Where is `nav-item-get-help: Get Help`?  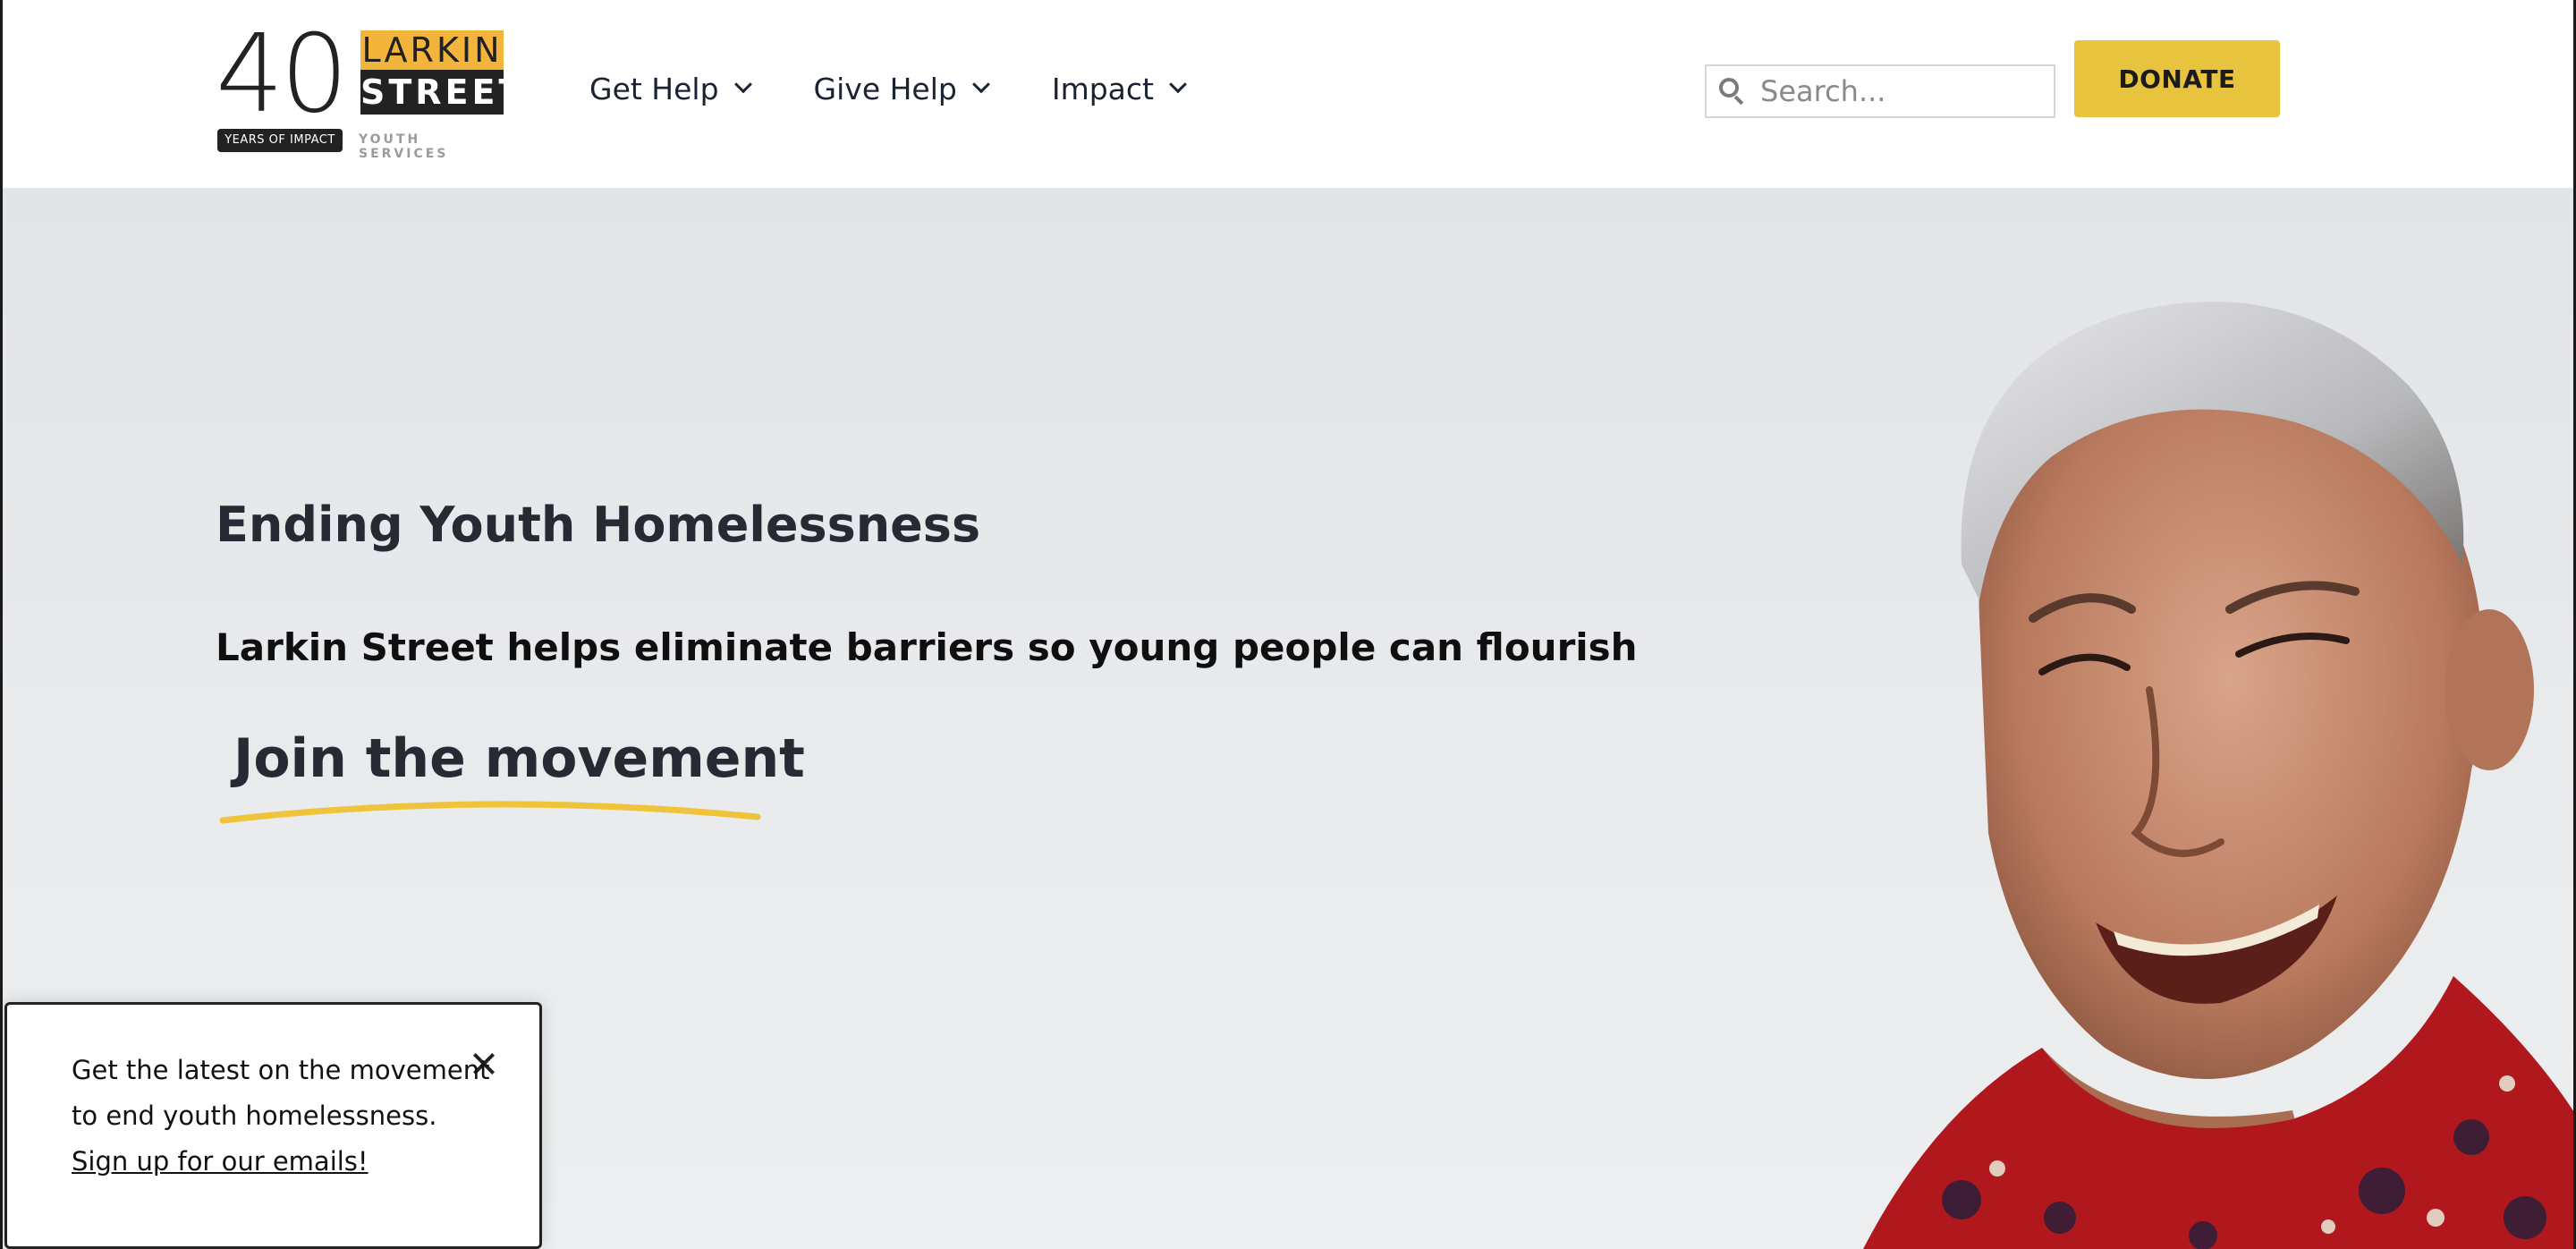
nav-item-get-help: Get Help is located at coordinates (670, 89).